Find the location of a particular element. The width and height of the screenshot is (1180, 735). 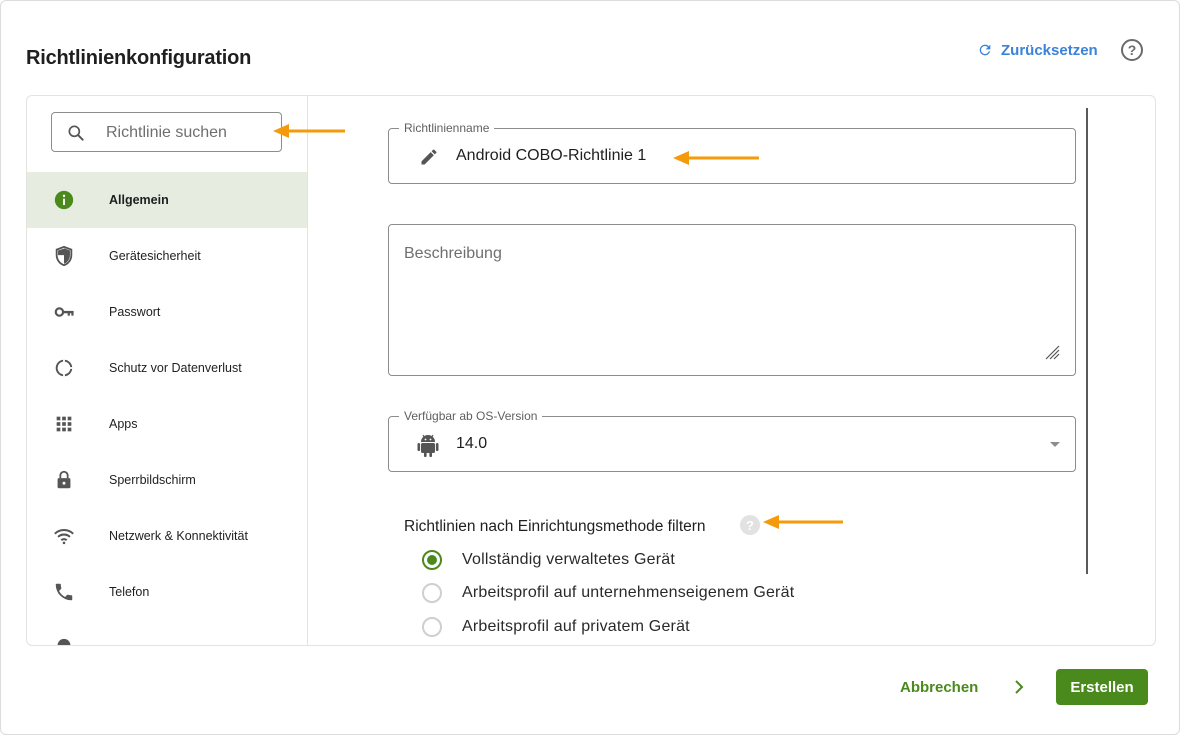

refresh-icon is located at coordinates (985, 50).